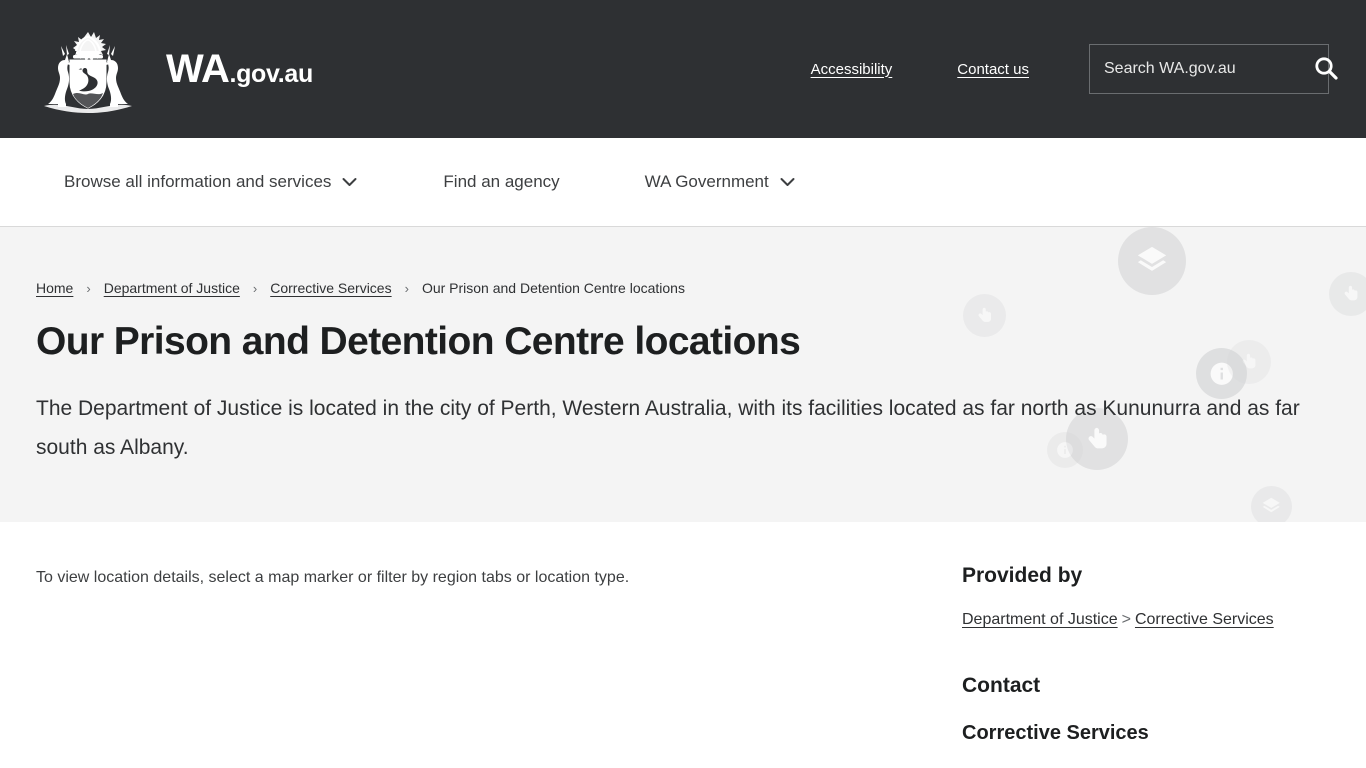 The width and height of the screenshot is (1366, 768). Describe the element at coordinates (172, 288) in the screenshot. I see `breadcrumb-link: Department of Justice` at that location.